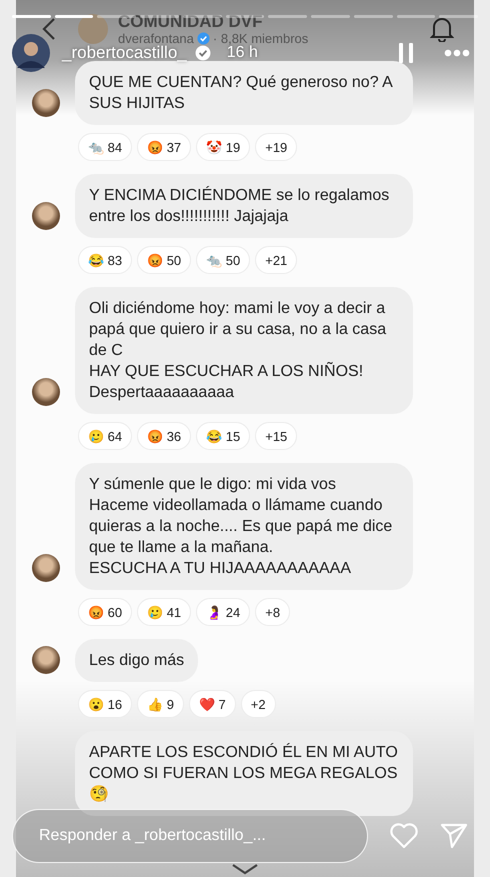 Image resolution: width=490 pixels, height=877 pixels. I want to click on message-bubble: Y ENCIMA DICIÉNDOME se lo regalamos entre los dos!!!!!!!!!!! Jajajaja, so click(244, 206).